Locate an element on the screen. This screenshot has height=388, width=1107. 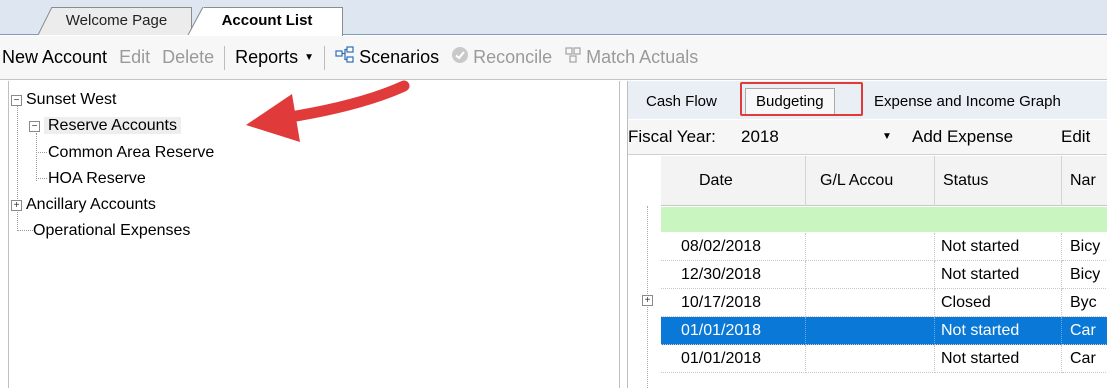
reports-label: Reports is located at coordinates (267, 57).